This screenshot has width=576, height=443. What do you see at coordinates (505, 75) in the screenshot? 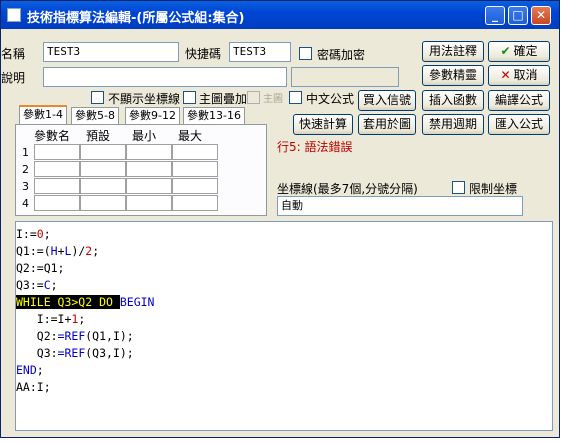
I see `x-icon: ✕` at bounding box center [505, 75].